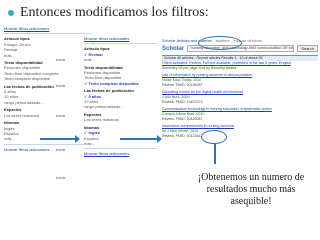 This screenshot has width=320, height=240. Describe the element at coordinates (220, 43) in the screenshot. I see `highlight-circle` at that location.